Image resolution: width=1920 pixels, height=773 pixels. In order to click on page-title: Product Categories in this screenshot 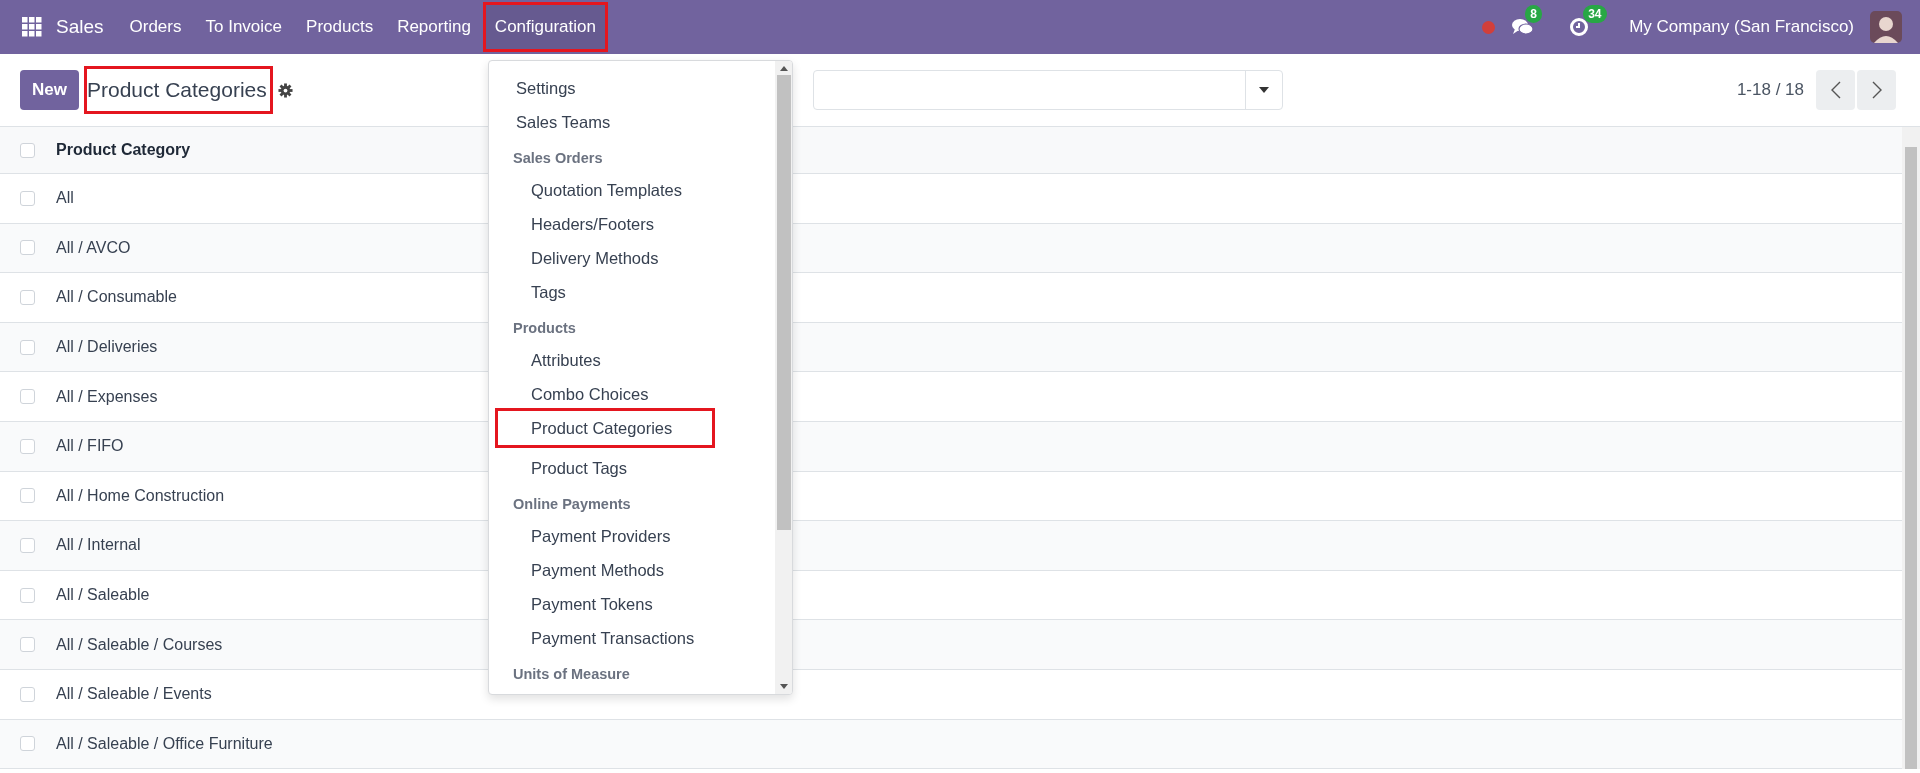, I will do `click(178, 90)`.